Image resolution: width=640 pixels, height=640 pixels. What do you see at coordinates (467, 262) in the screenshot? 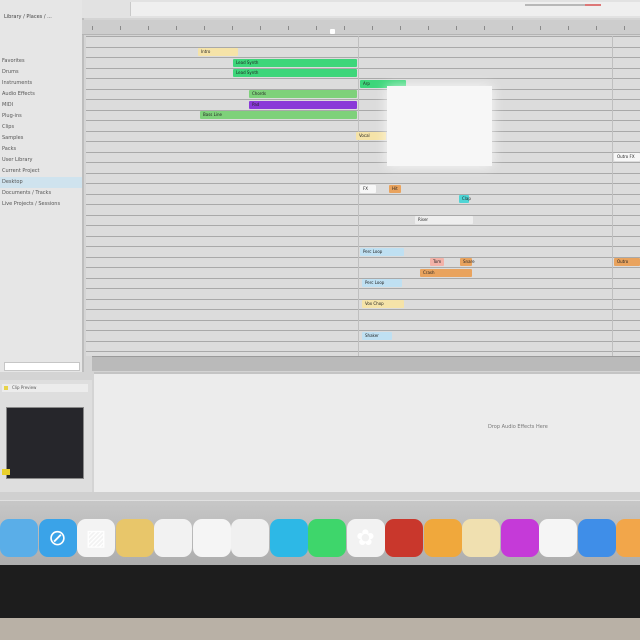
I see `arrangement-clip: Snare` at bounding box center [467, 262].